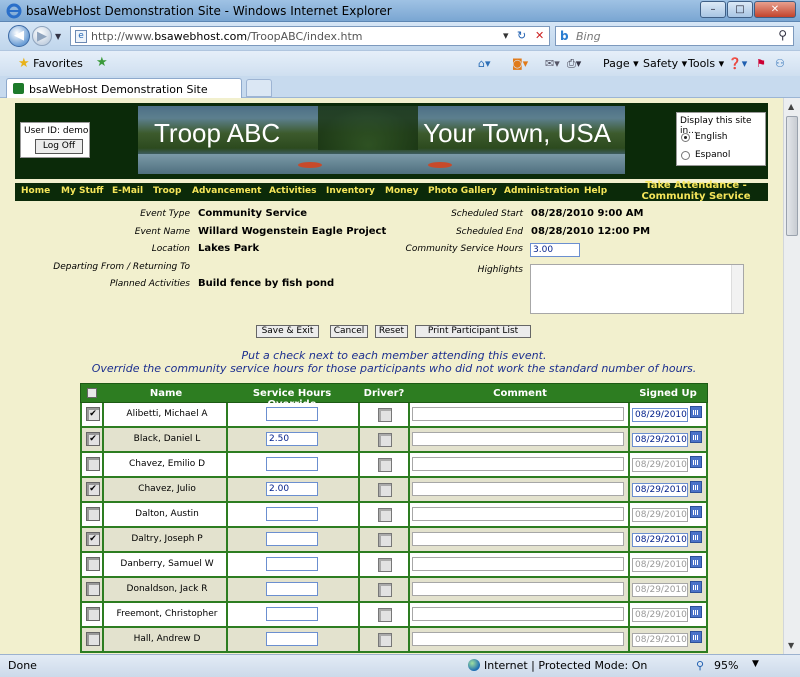 Image resolution: width=800 pixels, height=677 pixels. What do you see at coordinates (552, 63) in the screenshot?
I see `mail-icon: ✉▾` at bounding box center [552, 63].